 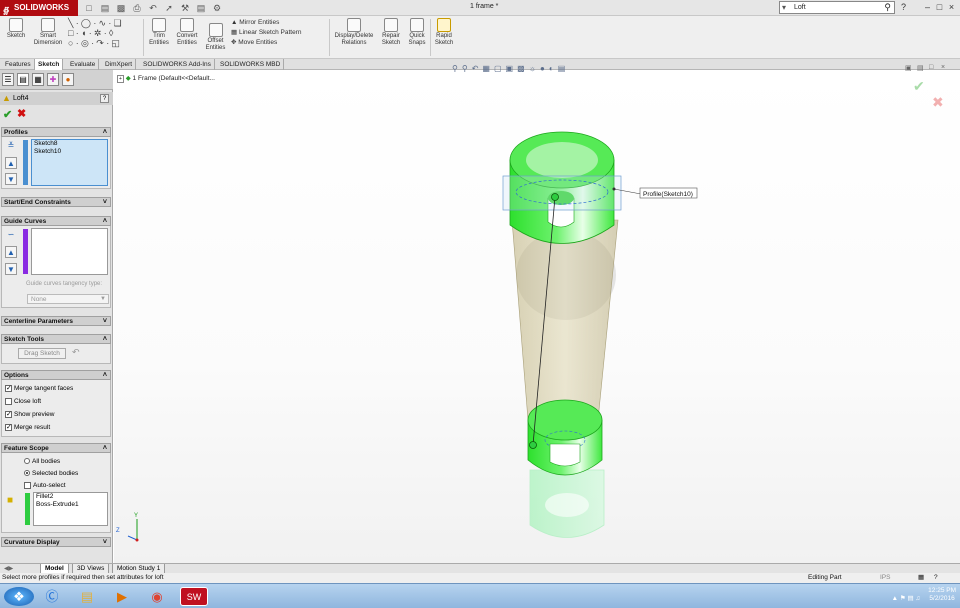 What do you see at coordinates (391, 32) in the screenshot?
I see `repair-sketch-button: Repair Sketch` at bounding box center [391, 32].